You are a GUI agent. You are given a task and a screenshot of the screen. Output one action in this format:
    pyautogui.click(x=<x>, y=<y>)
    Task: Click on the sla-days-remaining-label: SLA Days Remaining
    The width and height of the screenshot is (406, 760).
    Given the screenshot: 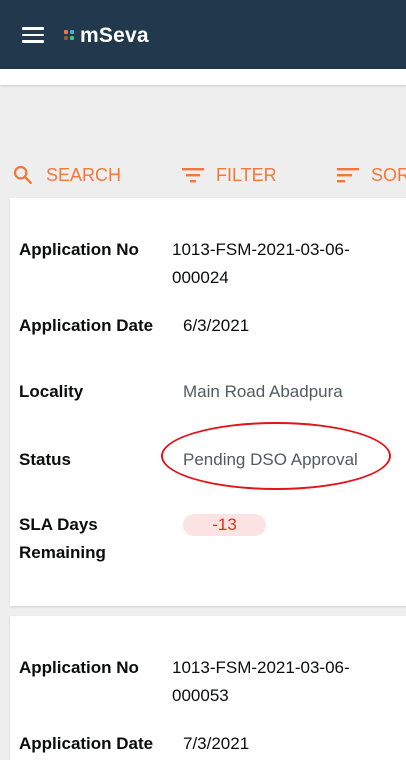 What is the action you would take?
    pyautogui.click(x=62, y=538)
    